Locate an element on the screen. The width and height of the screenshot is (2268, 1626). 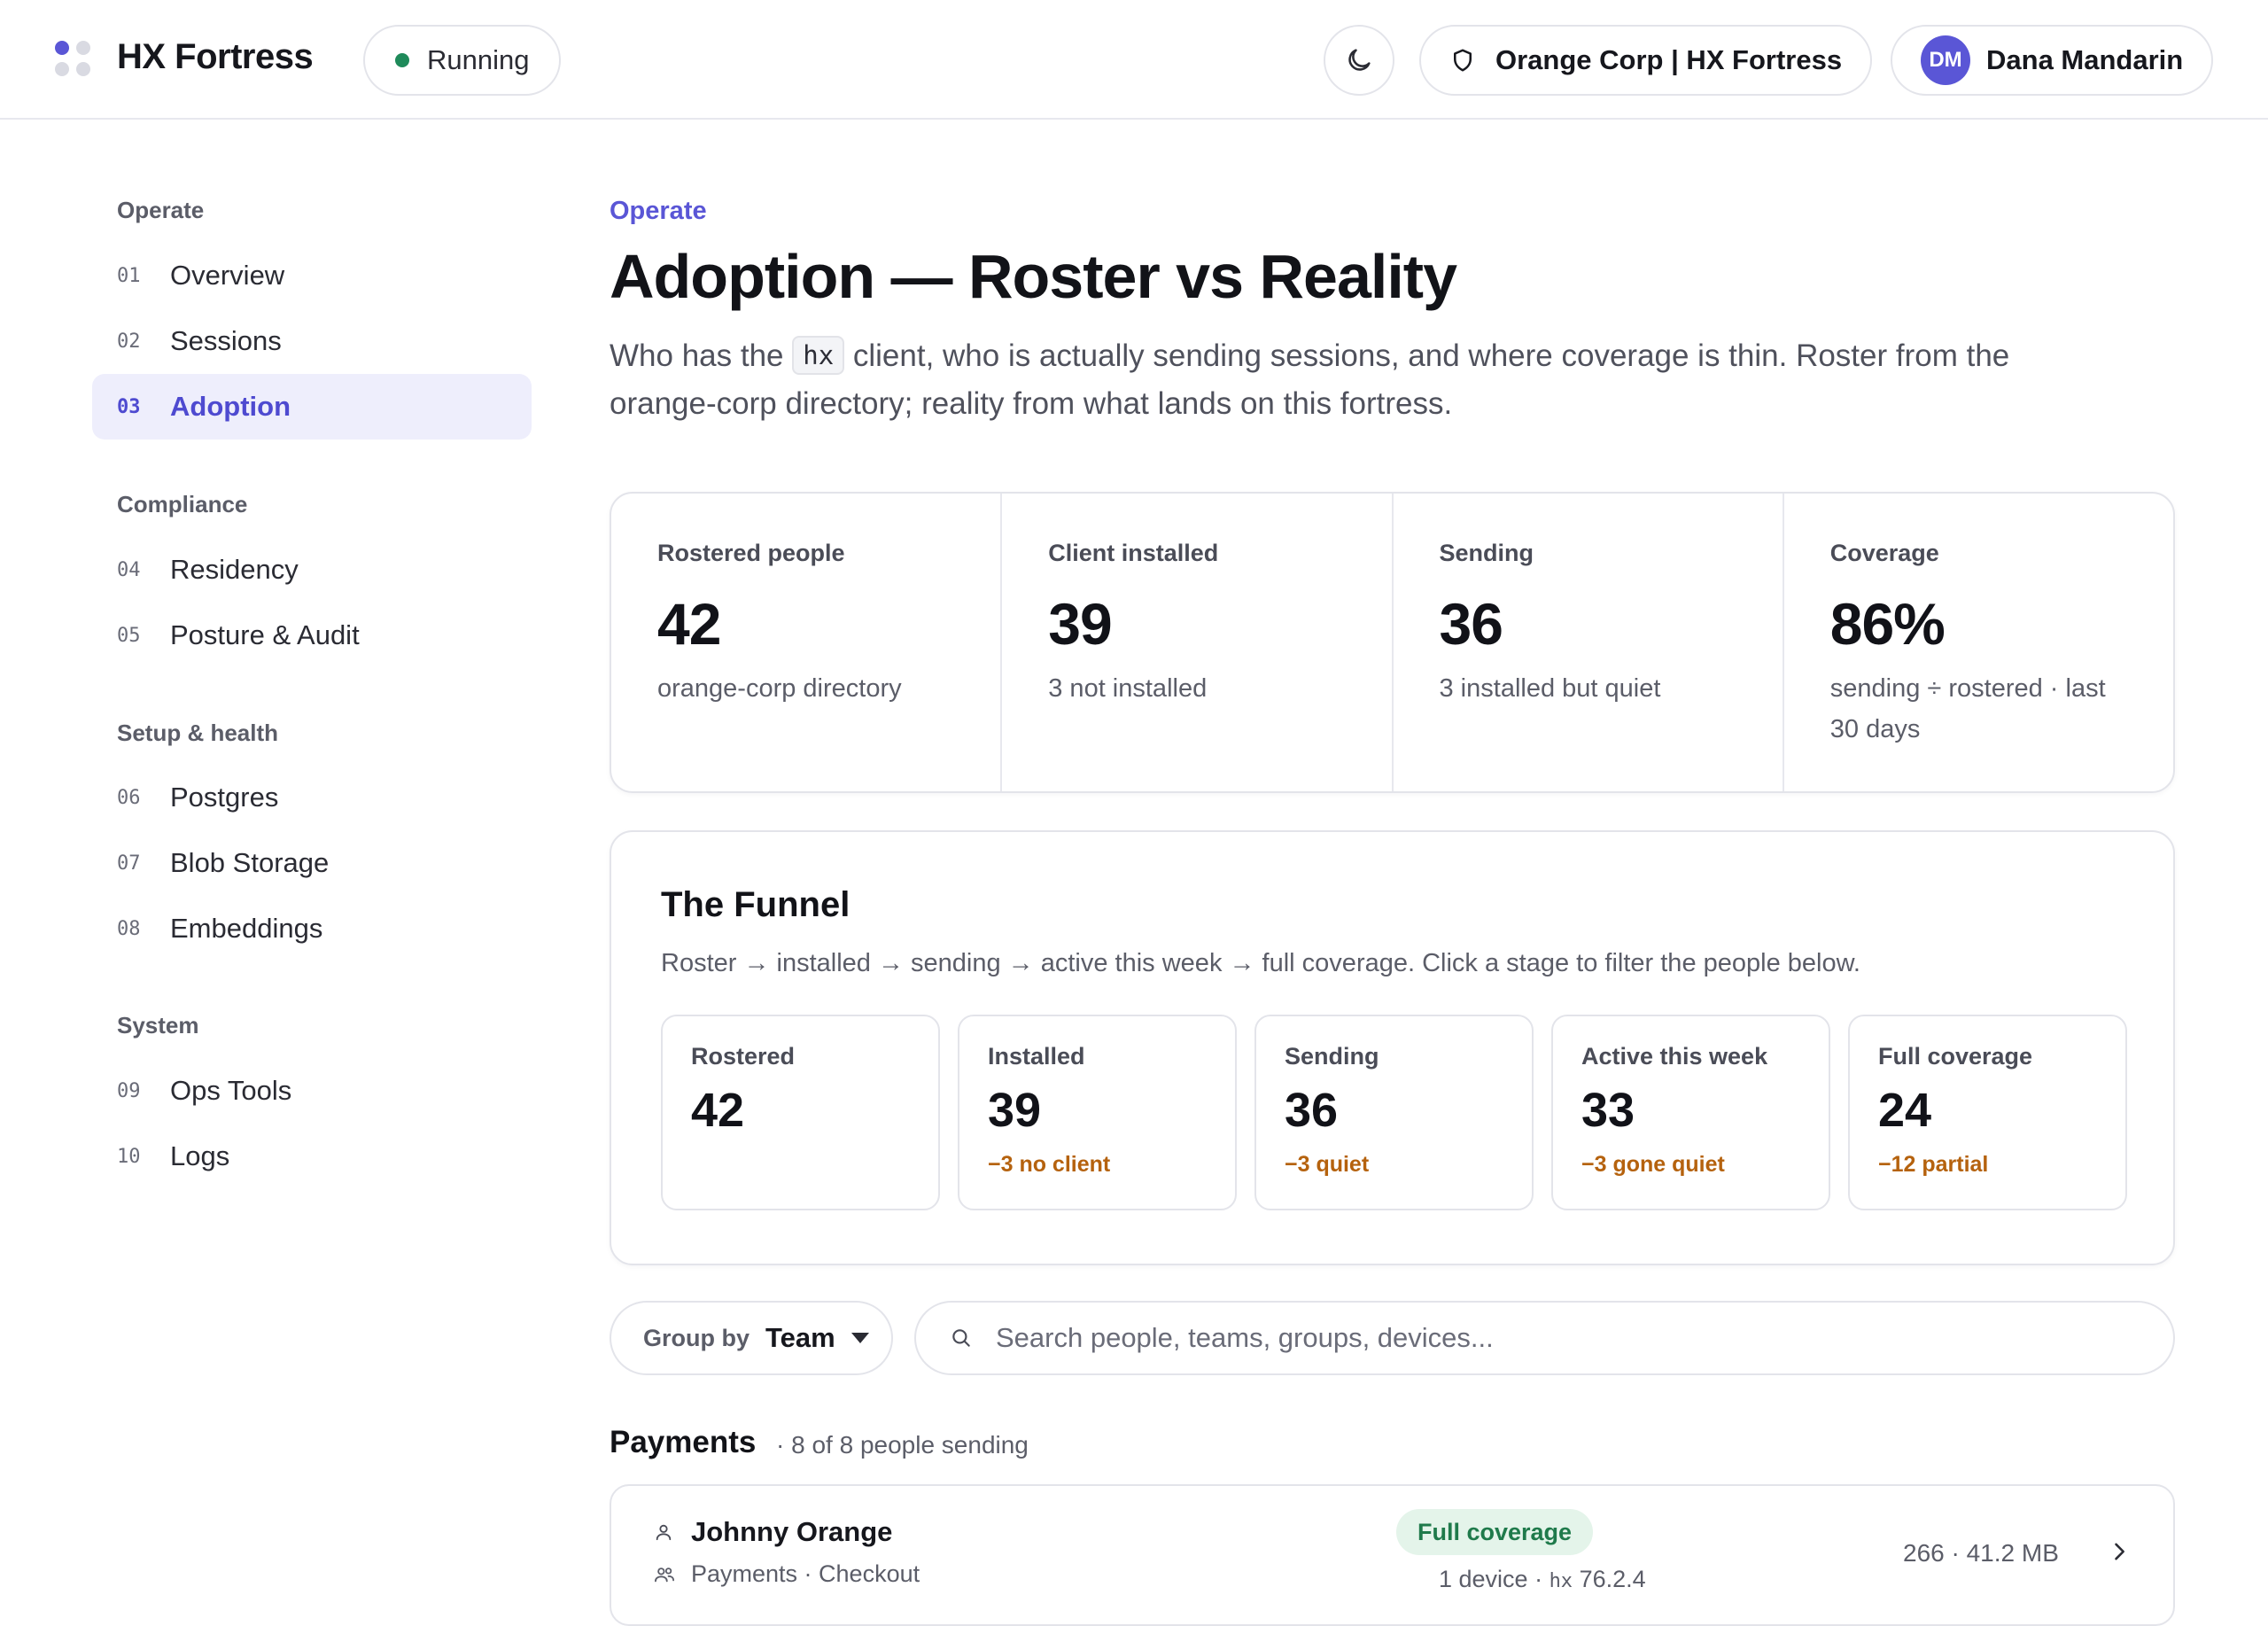
sidebar-item-number: 03 is located at coordinates (129, 406).